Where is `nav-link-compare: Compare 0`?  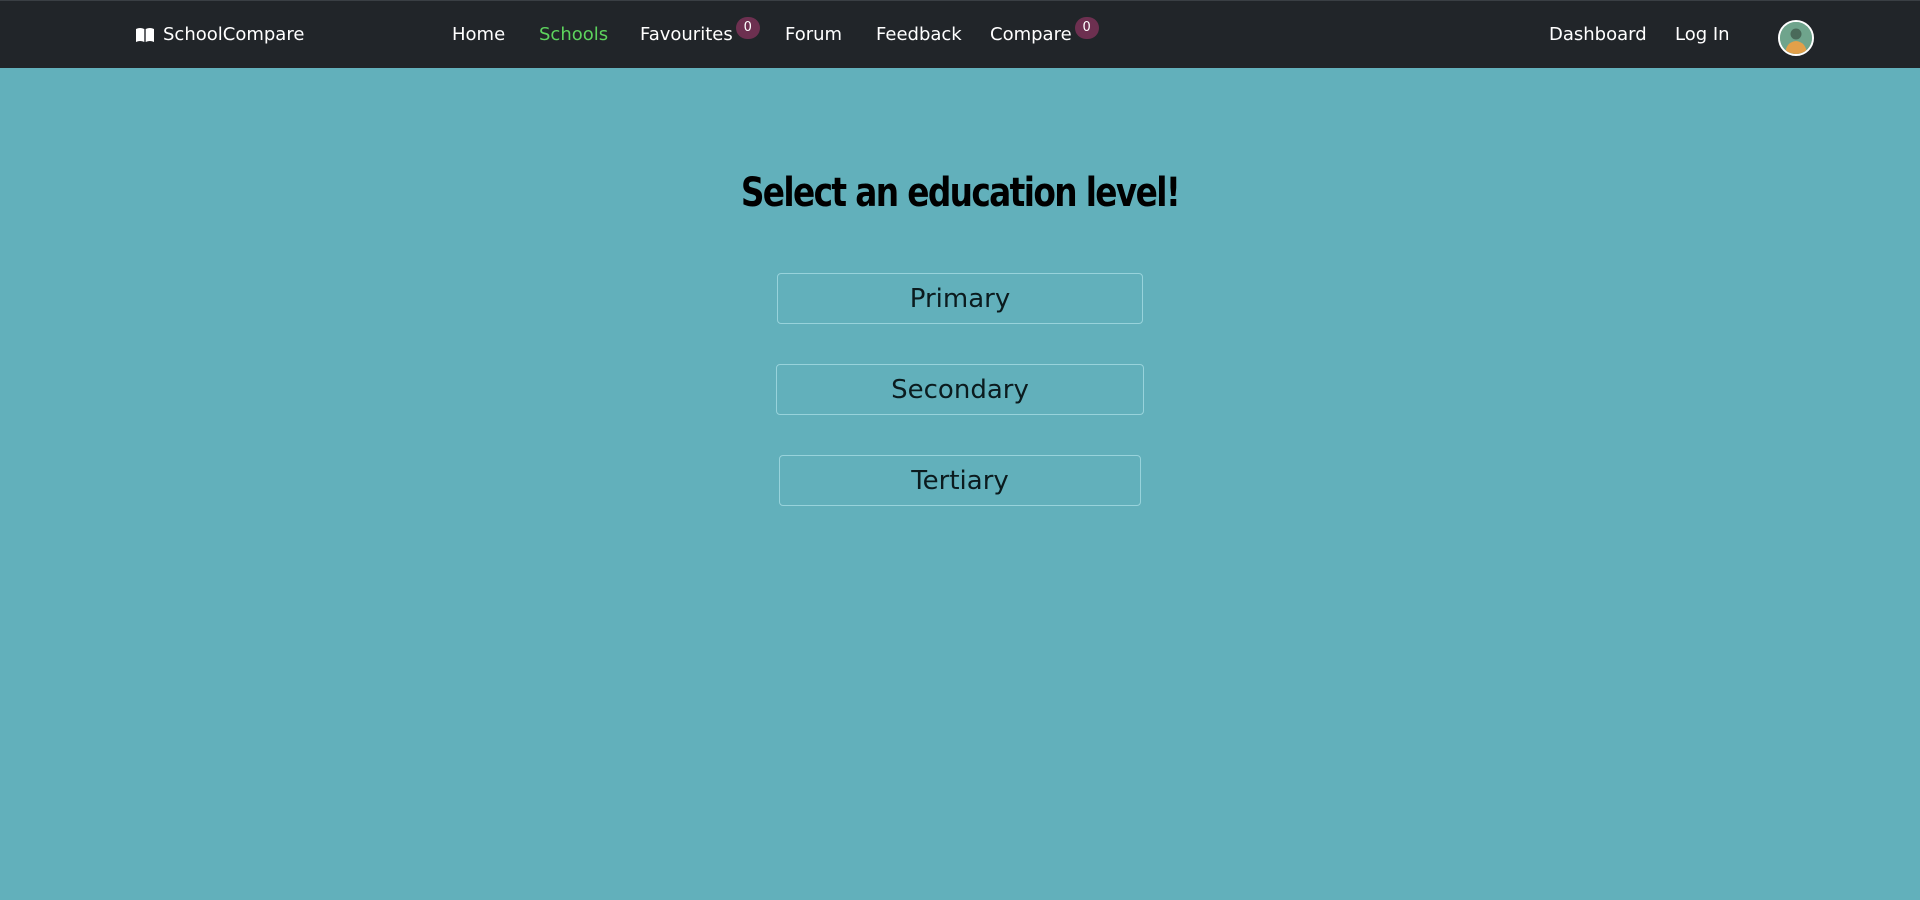
nav-link-compare: Compare 0 is located at coordinates (1044, 31).